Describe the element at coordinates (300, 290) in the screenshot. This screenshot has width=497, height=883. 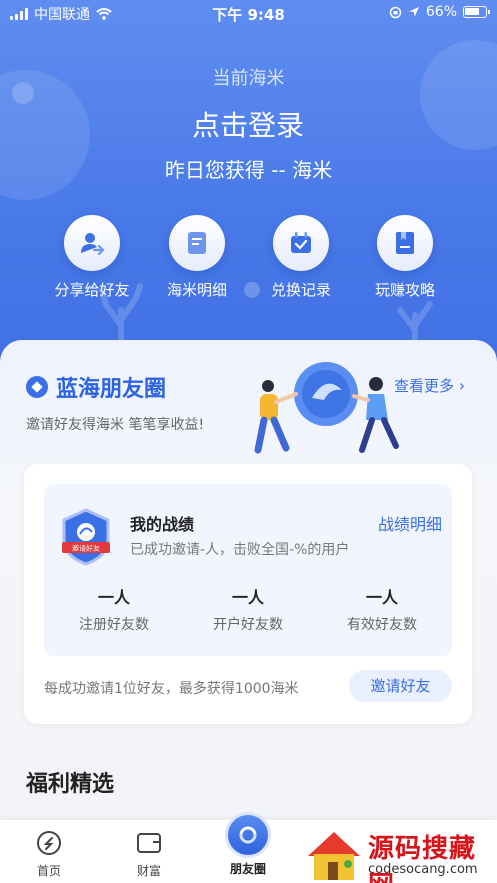
I see `quick-action-label: 兑换记录` at that location.